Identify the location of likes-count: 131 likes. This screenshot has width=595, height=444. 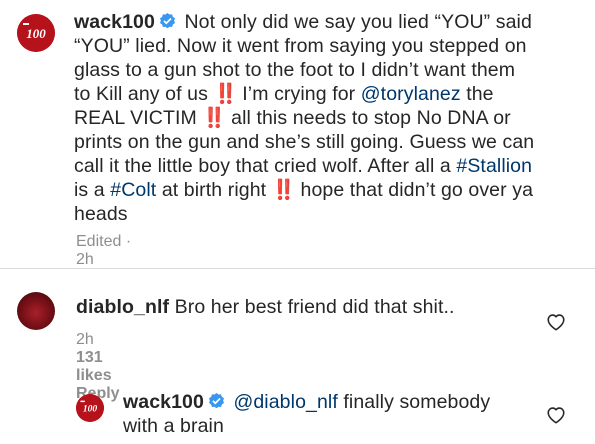
(94, 366).